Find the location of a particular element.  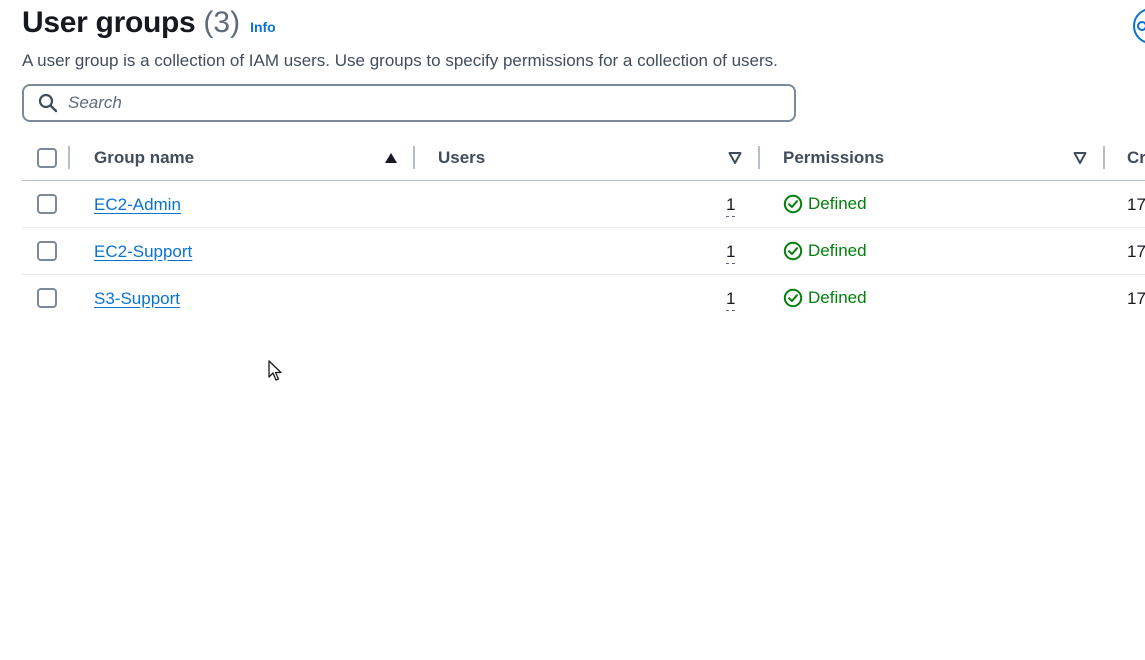

search-input is located at coordinates (408, 103).